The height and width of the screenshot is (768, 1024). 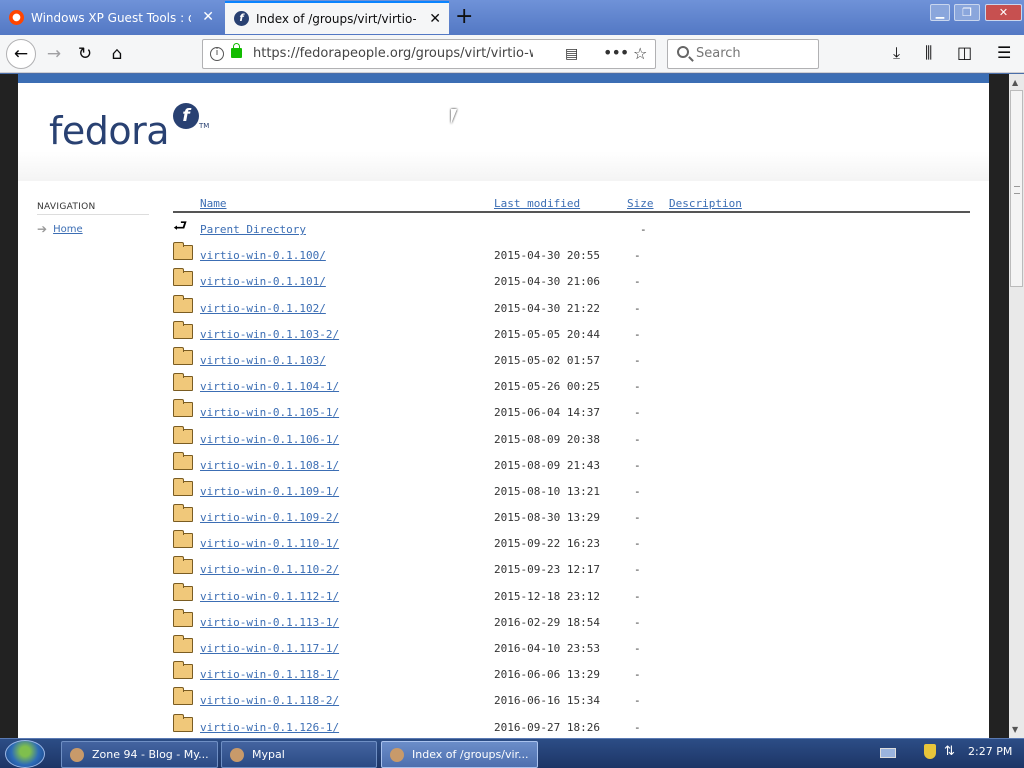 I want to click on table-row: virtio-win-0.1.113-1/2016-02-29 18:54 -, so click(x=571, y=619).